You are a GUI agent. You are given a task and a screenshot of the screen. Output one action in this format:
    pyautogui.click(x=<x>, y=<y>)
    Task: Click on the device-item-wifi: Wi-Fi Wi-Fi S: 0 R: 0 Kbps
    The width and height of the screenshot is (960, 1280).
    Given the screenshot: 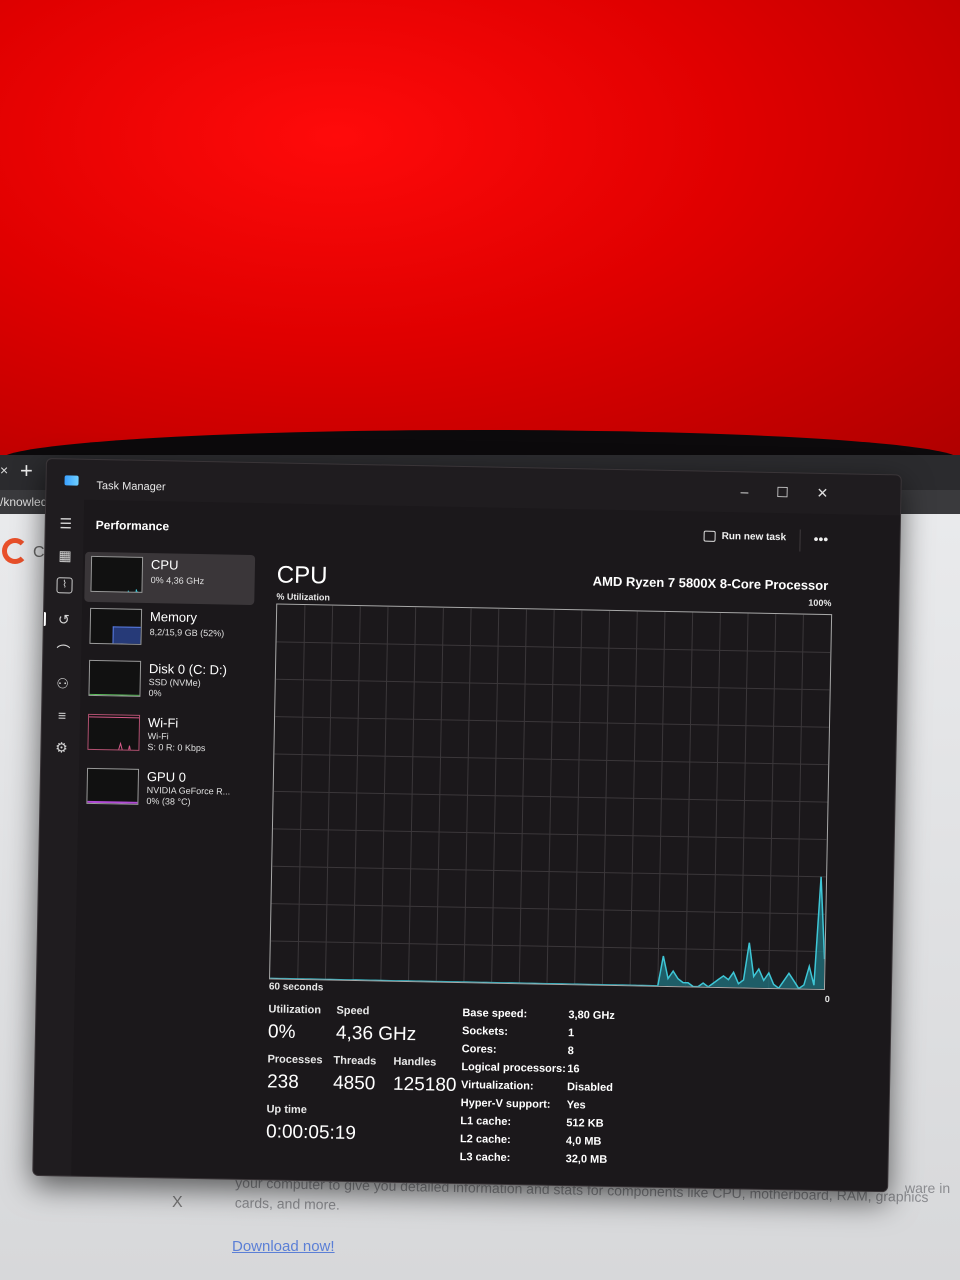 What is the action you would take?
    pyautogui.click(x=166, y=736)
    